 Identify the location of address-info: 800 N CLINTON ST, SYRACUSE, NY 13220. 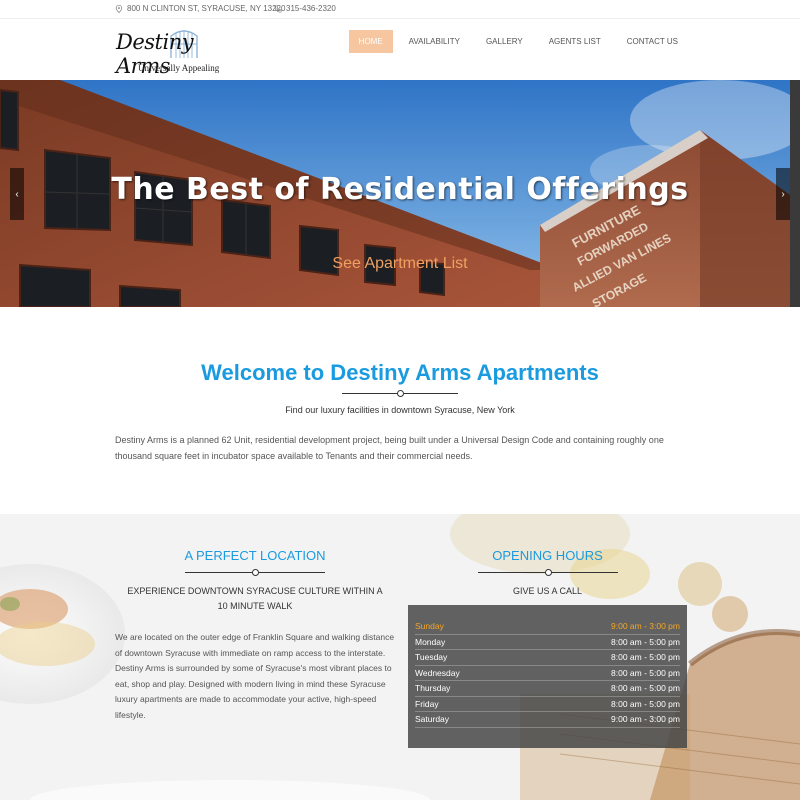
(200, 8).